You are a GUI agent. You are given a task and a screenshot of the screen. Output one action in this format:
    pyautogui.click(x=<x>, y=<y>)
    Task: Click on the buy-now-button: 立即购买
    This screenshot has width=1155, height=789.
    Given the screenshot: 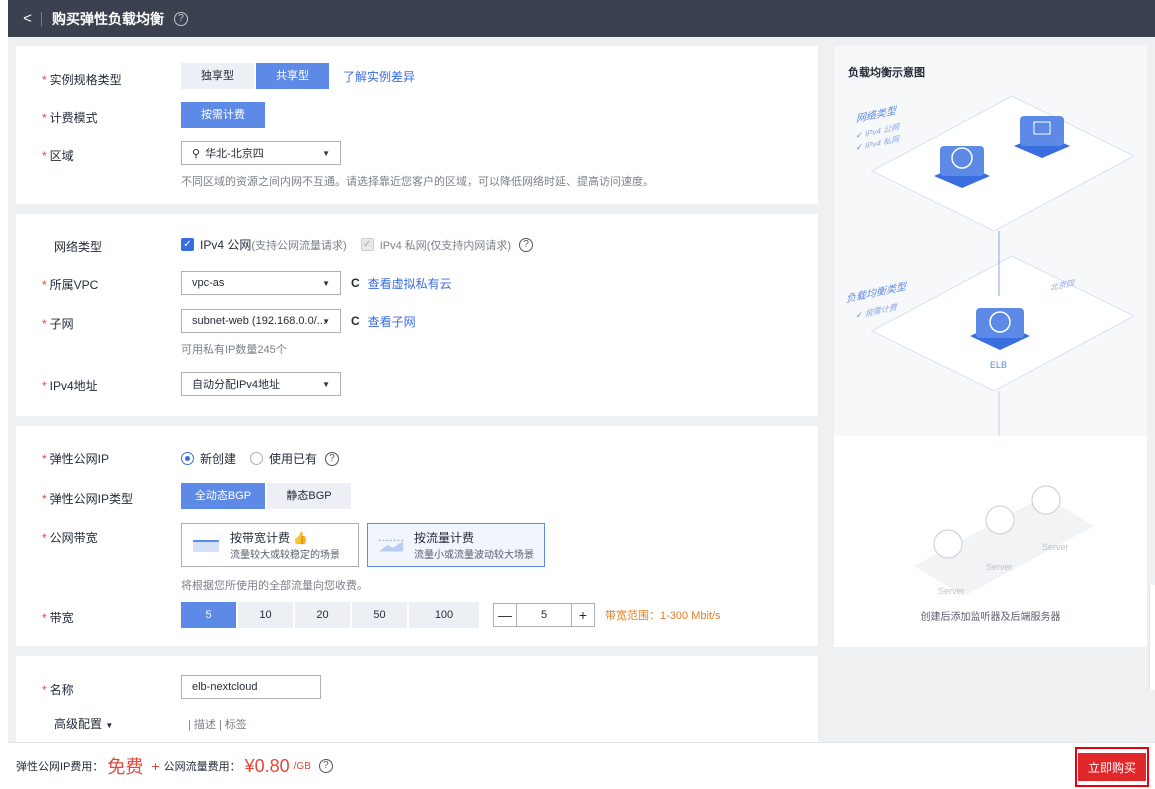 What is the action you would take?
    pyautogui.click(x=1112, y=767)
    